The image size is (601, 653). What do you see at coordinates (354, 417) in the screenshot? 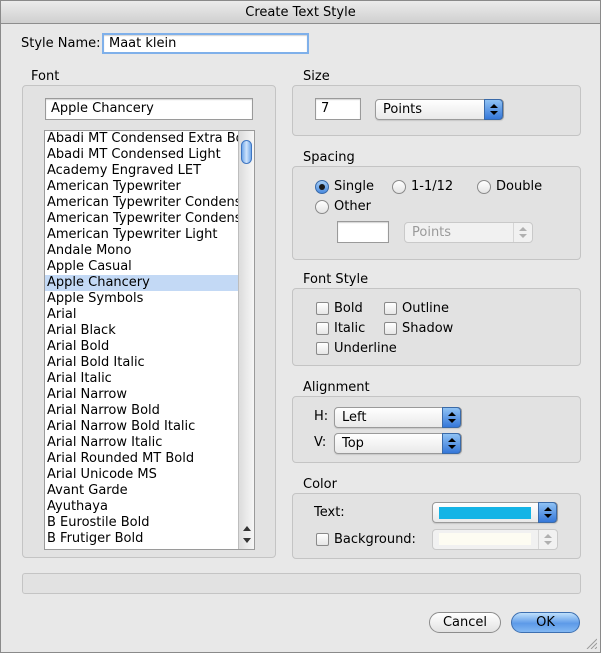
I see `horizontal-alignment-value: Left` at bounding box center [354, 417].